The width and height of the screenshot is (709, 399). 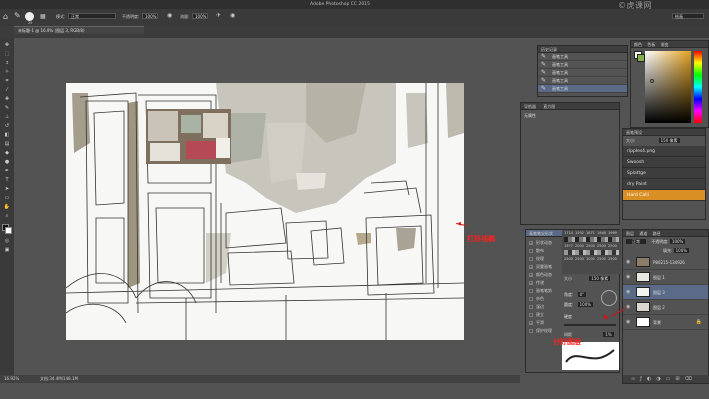 What do you see at coordinates (601, 233) in the screenshot?
I see `brush-tip-size: 1946` at bounding box center [601, 233].